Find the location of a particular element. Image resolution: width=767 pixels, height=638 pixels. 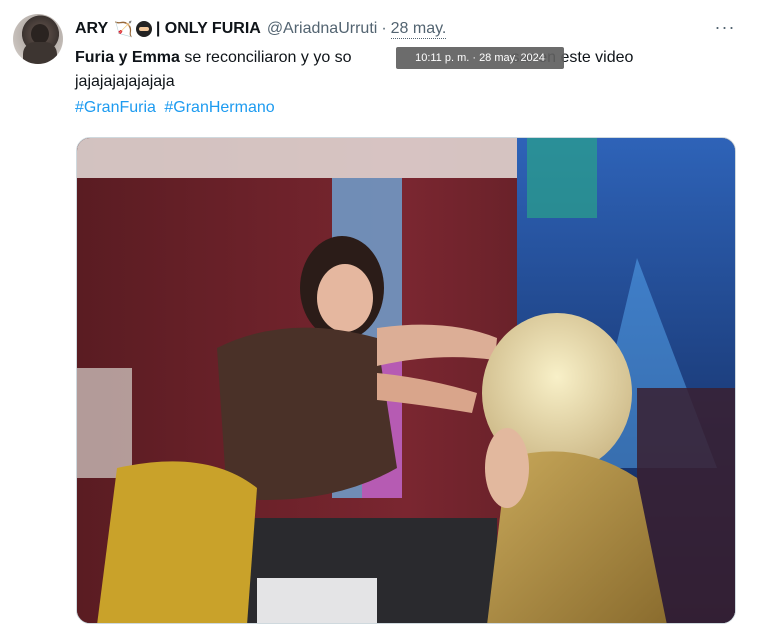

tweet-date-link: 28 may. is located at coordinates (418, 29).